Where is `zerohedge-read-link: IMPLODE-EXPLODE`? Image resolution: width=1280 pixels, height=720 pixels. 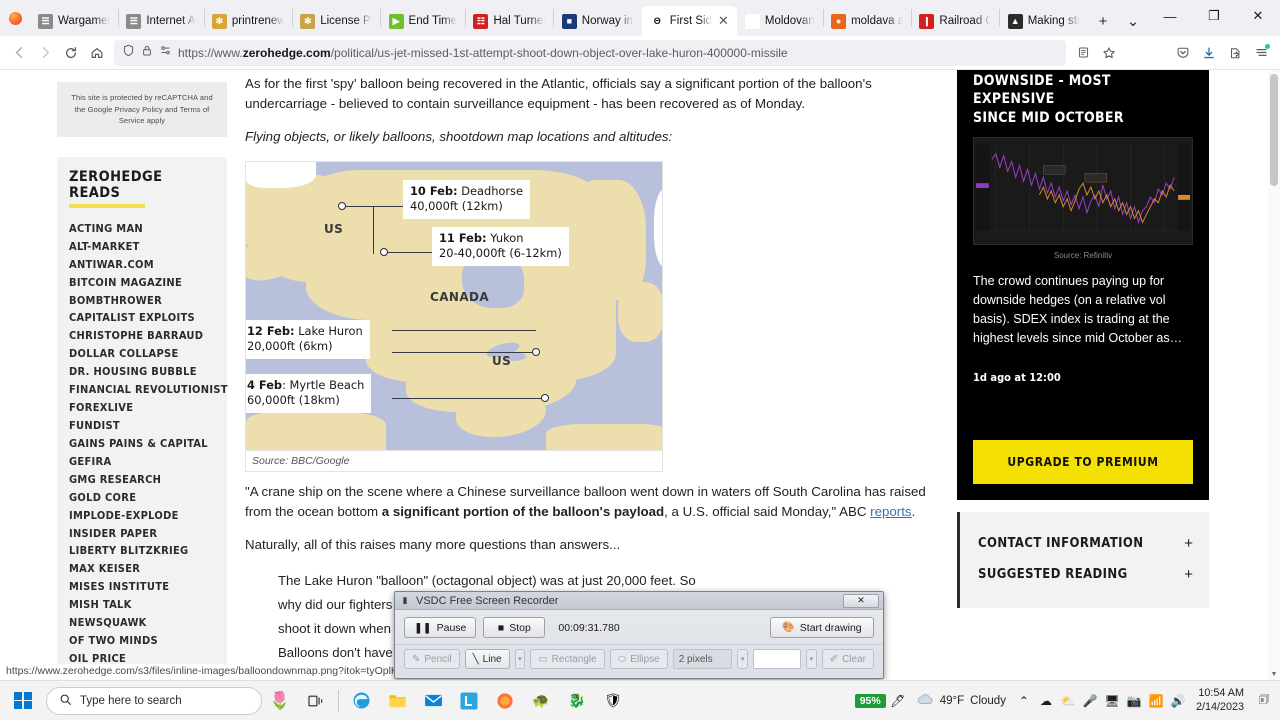
zerohedge-read-link: IMPLODE-EXPLODE is located at coordinates (142, 516).